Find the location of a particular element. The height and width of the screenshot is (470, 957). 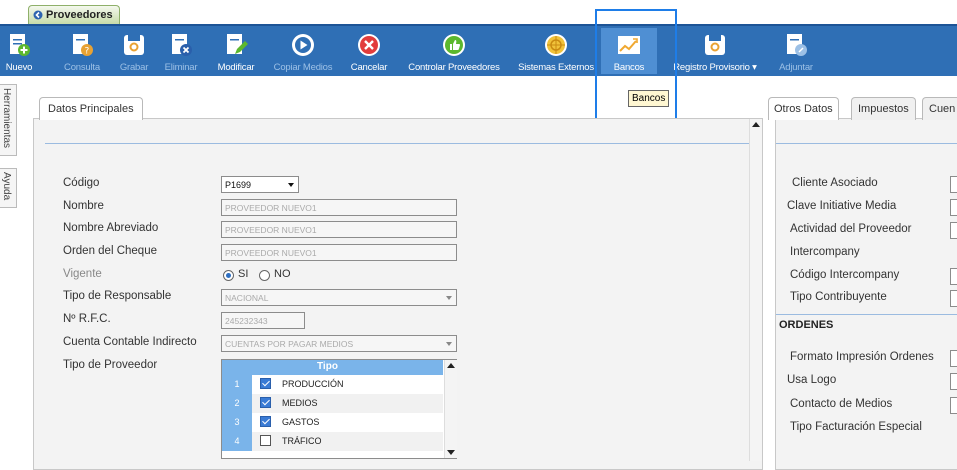

rfc-label: Nº R.F.C. is located at coordinates (87, 319).